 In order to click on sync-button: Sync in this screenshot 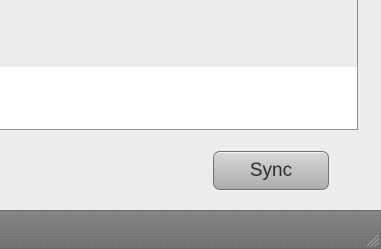, I will do `click(271, 170)`.